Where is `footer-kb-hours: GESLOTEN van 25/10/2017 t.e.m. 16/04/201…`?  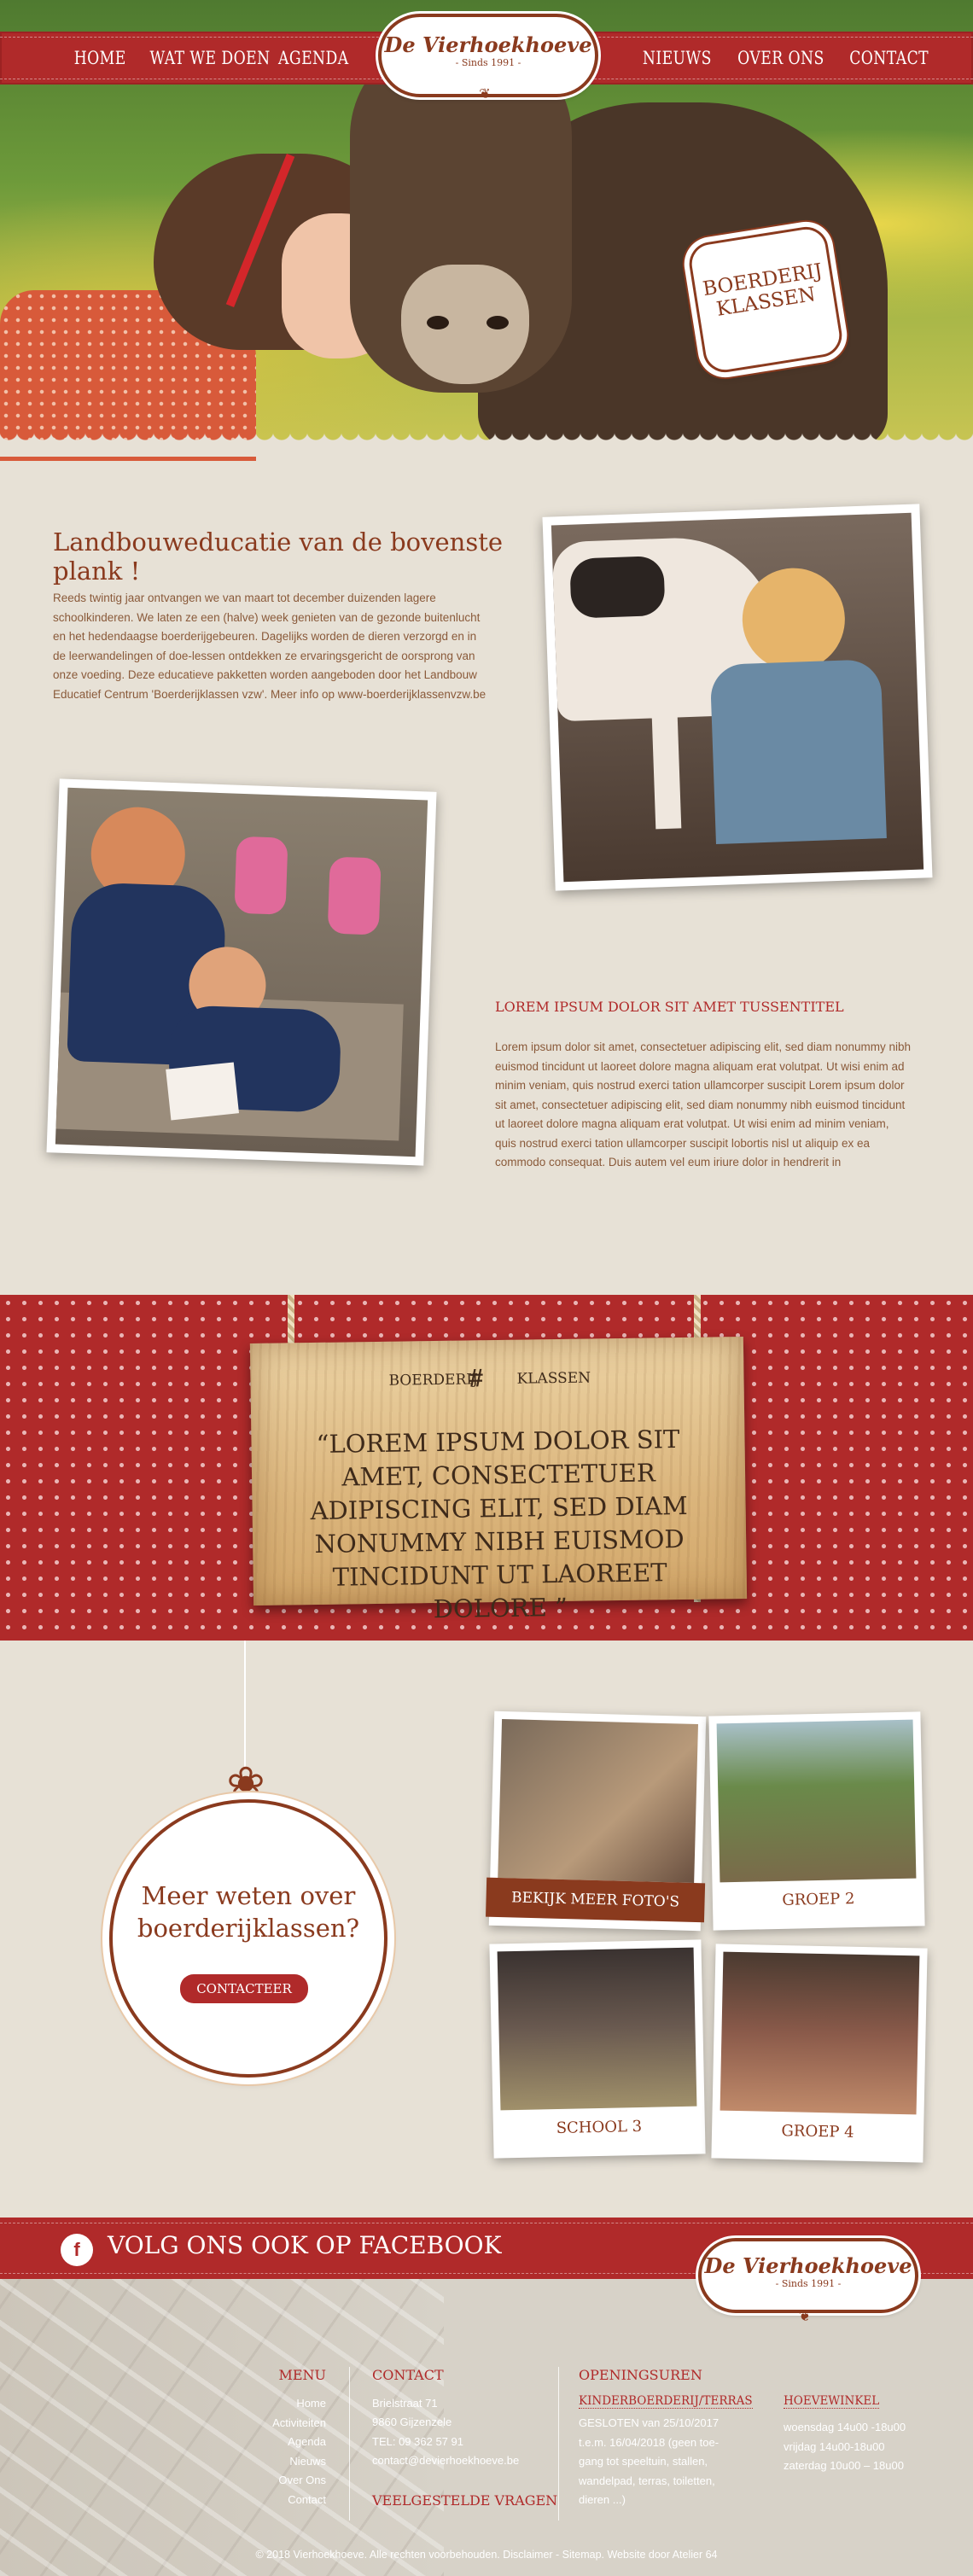
footer-kb-hours: GESLOTEN van 25/10/2017 t.e.m. 16/04/201… is located at coordinates (664, 2462).